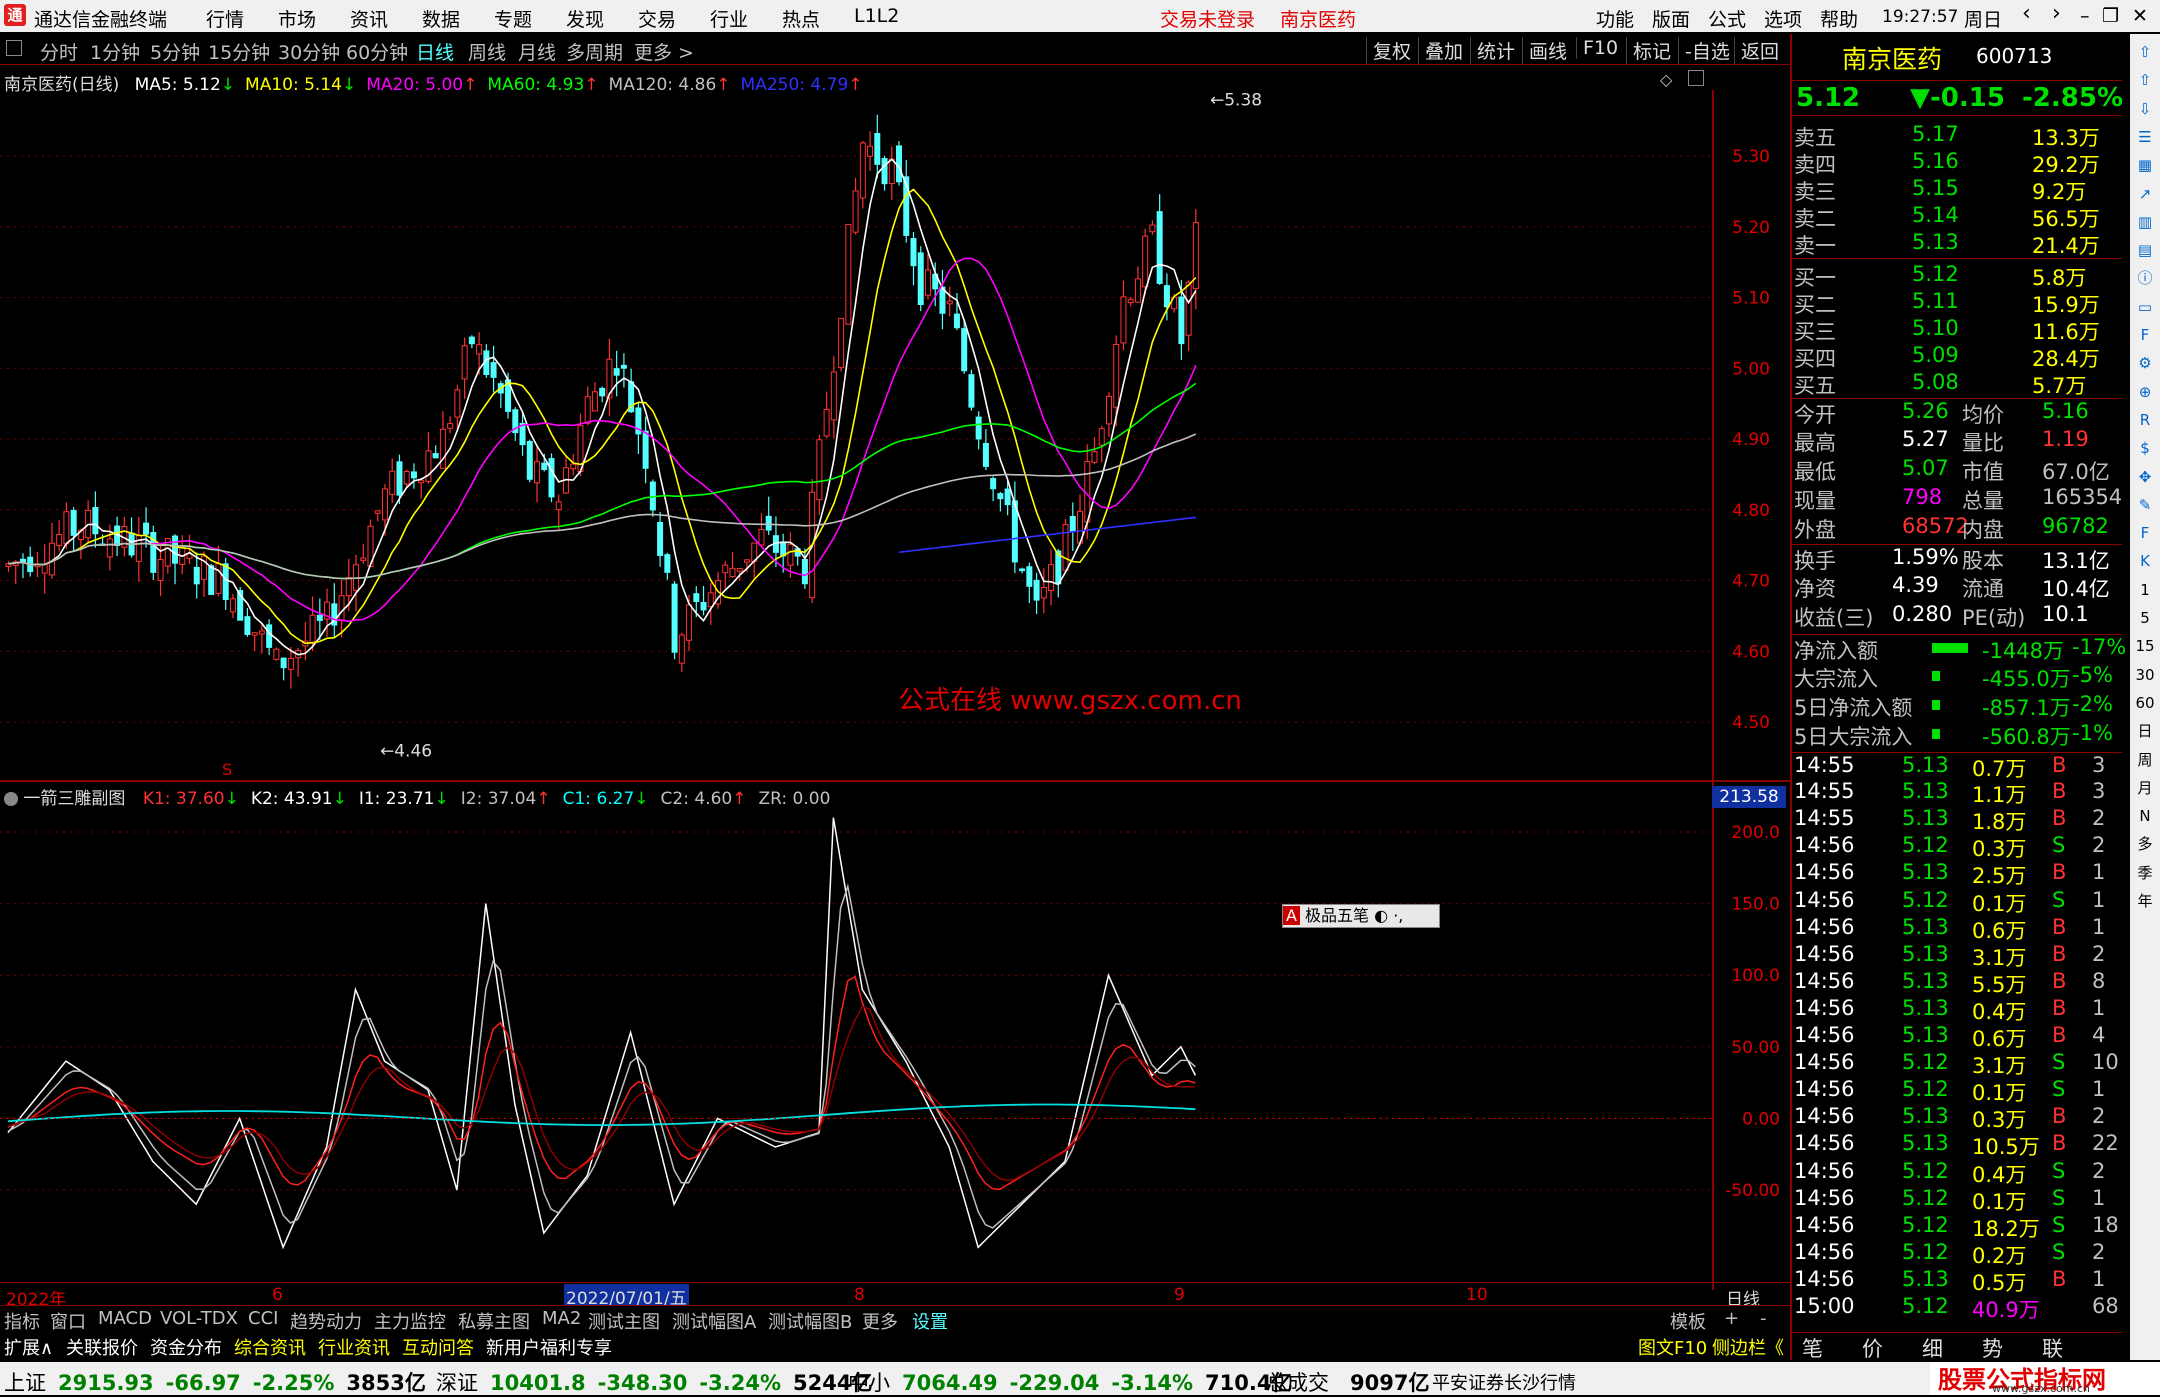  What do you see at coordinates (2145, 844) in the screenshot?
I see `period-shortcut: 多` at bounding box center [2145, 844].